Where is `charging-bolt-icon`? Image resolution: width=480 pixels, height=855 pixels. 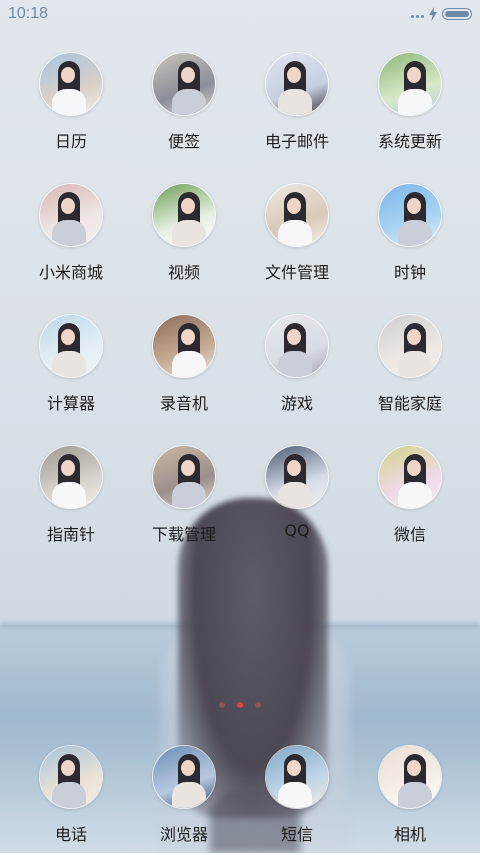
charging-bolt-icon is located at coordinates (433, 14).